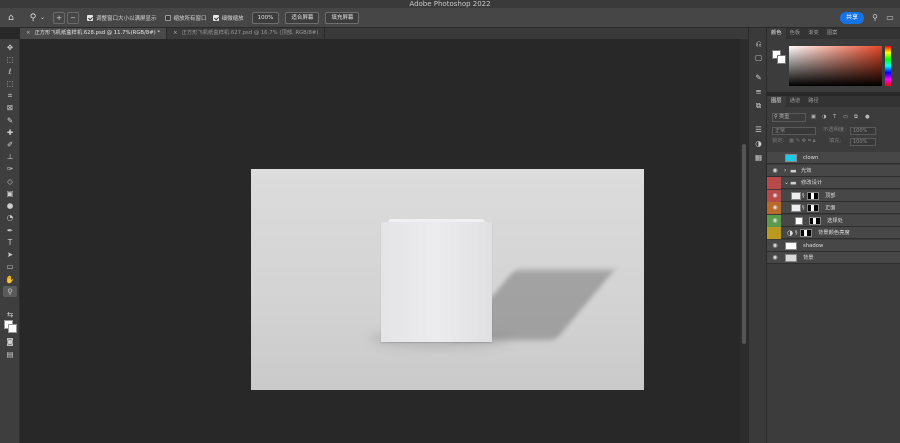 The width and height of the screenshot is (900, 443). I want to click on tab-document-627: × 正方形飞机纸盒样机.627.psd @ 16.7% (顶部, RGB/8#), so click(246, 33).